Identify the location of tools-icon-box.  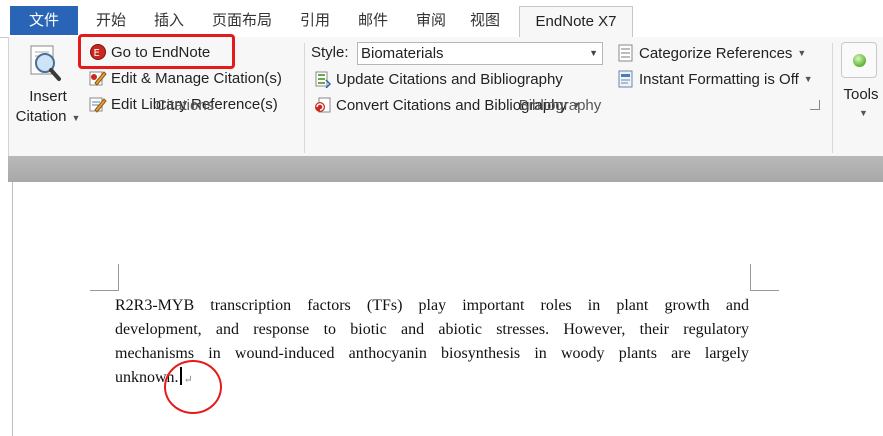
(859, 60).